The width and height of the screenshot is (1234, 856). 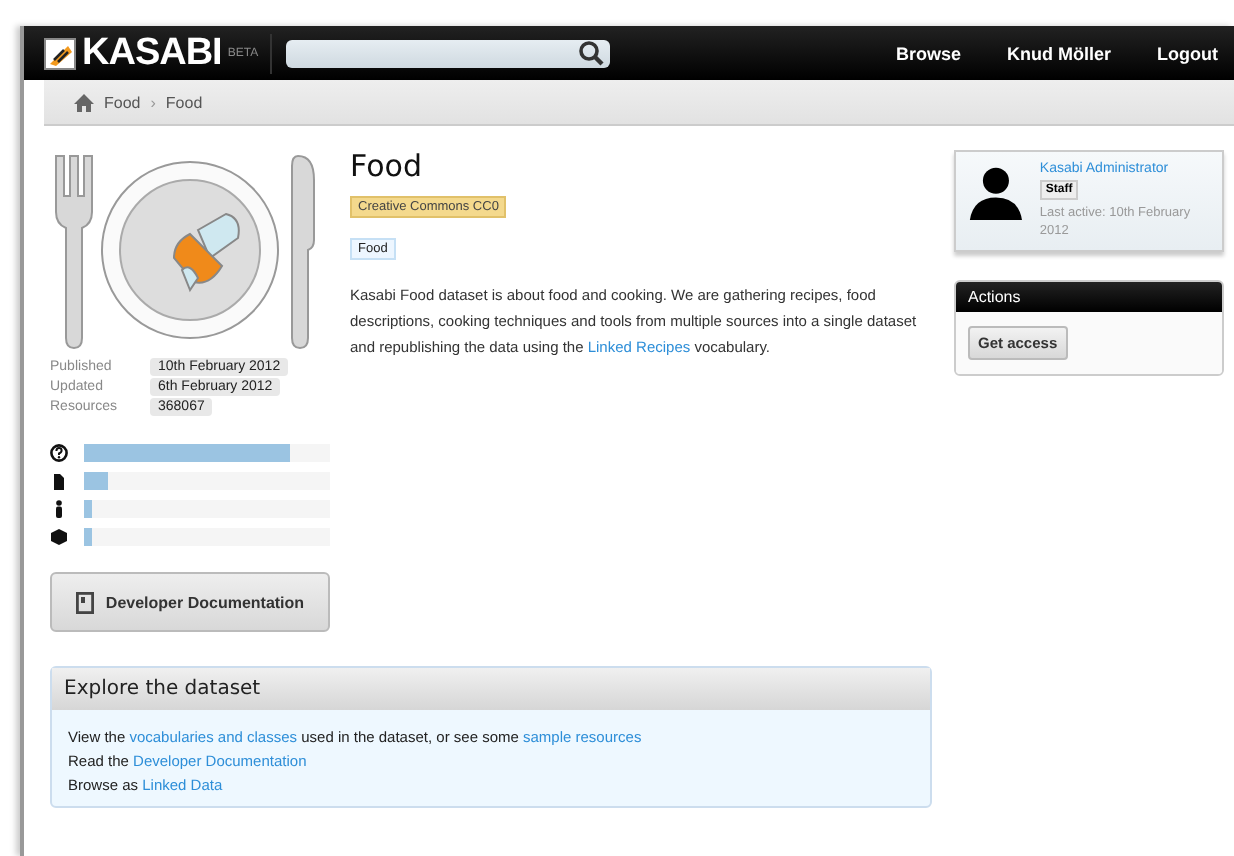 I want to click on dataset-title: Food, so click(x=387, y=166).